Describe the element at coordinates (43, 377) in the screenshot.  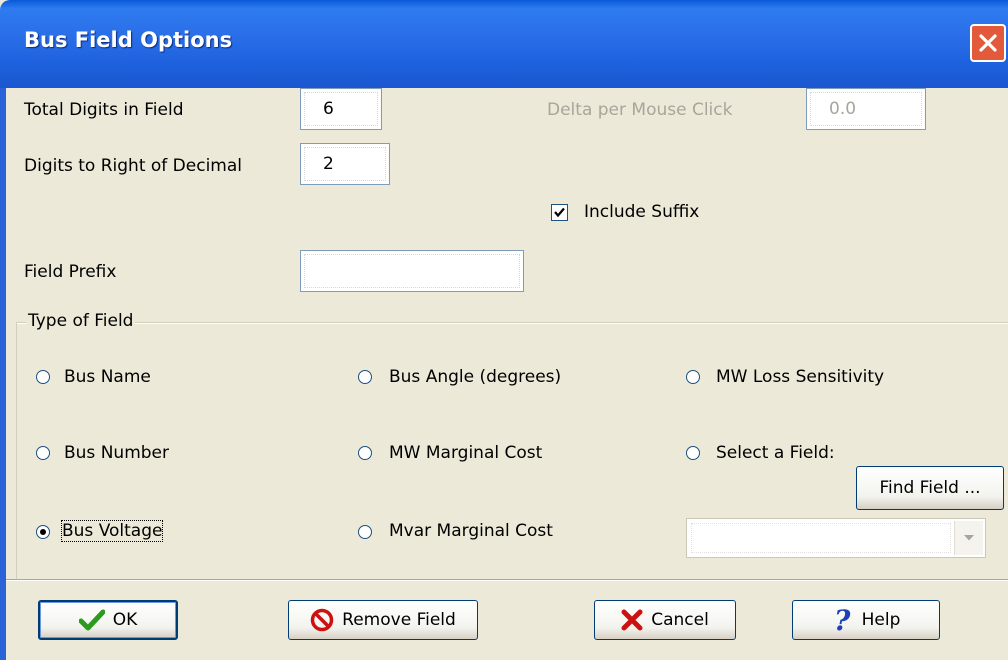
I see `radio-bus-name` at that location.